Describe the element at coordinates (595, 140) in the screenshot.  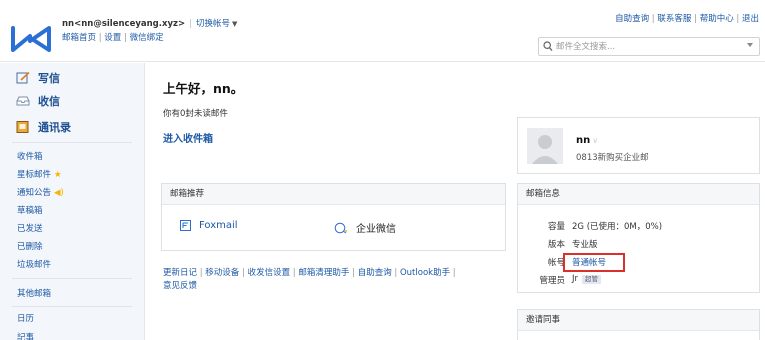
I see `chevron-down-icon: ∨` at that location.